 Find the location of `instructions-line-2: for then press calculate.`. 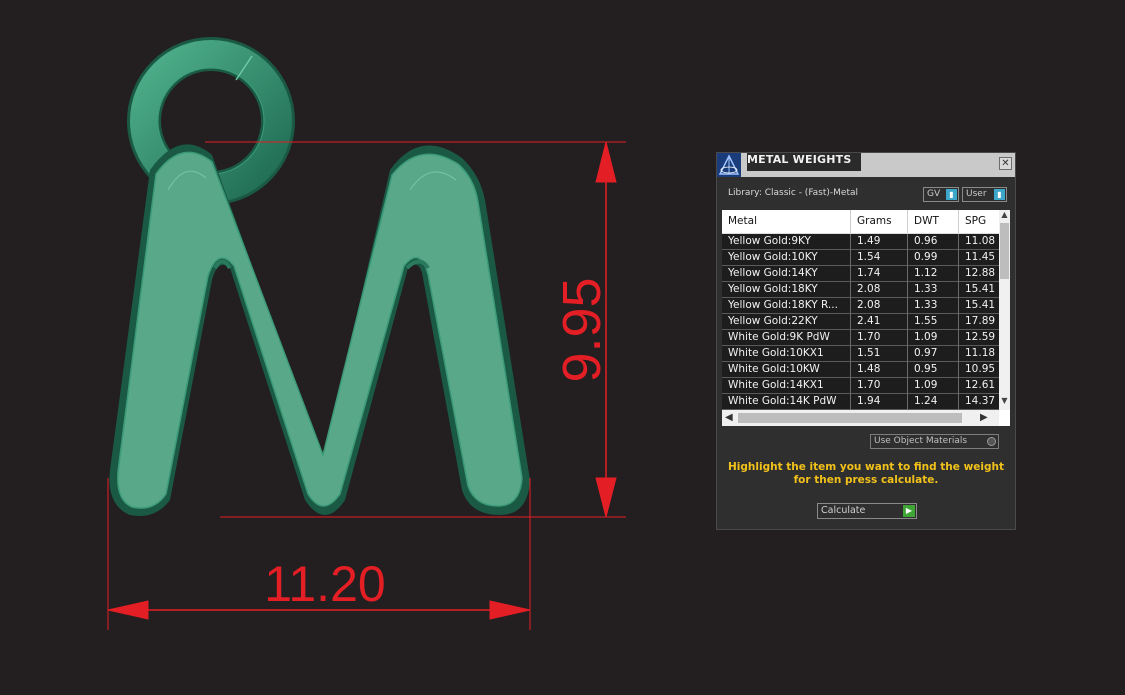

instructions-line-2: for then press calculate. is located at coordinates (866, 480).